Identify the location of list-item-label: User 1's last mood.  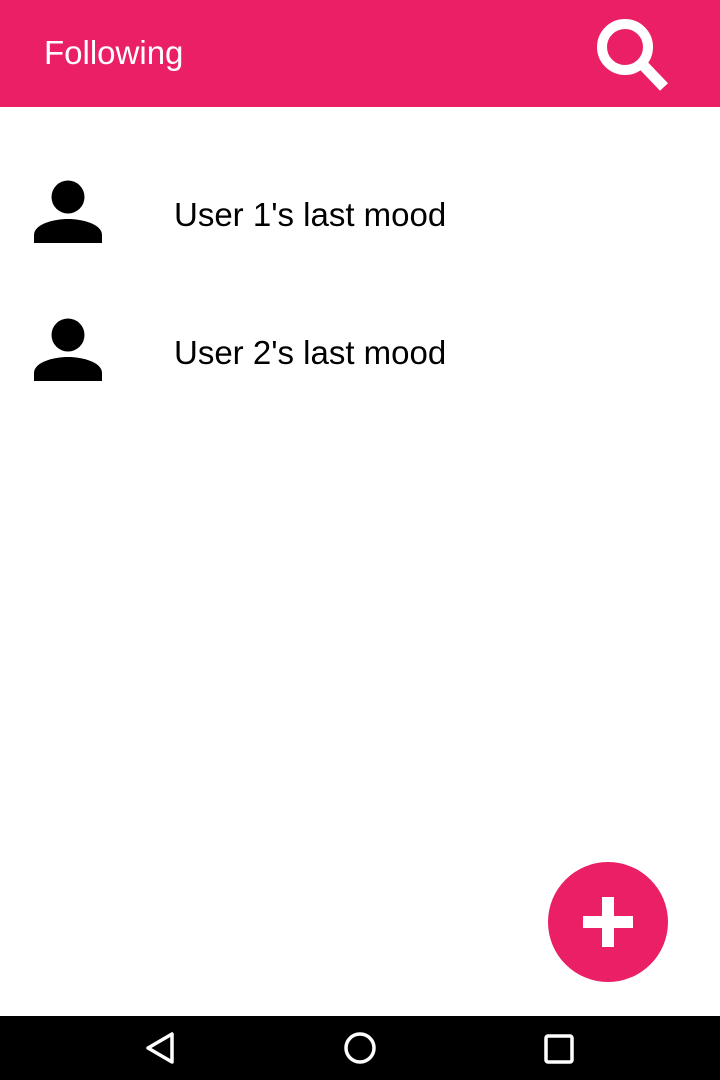
(310, 214).